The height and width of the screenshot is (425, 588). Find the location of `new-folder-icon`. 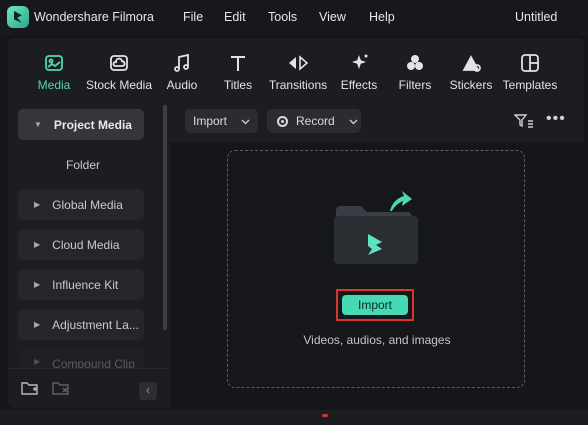

new-folder-icon is located at coordinates (30, 390).